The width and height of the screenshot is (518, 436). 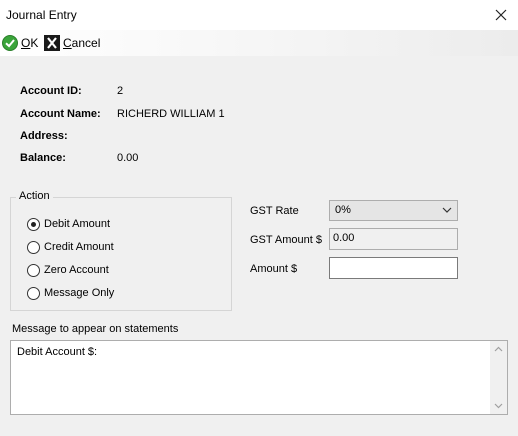 What do you see at coordinates (20, 43) in the screenshot?
I see `ok-button: OK` at bounding box center [20, 43].